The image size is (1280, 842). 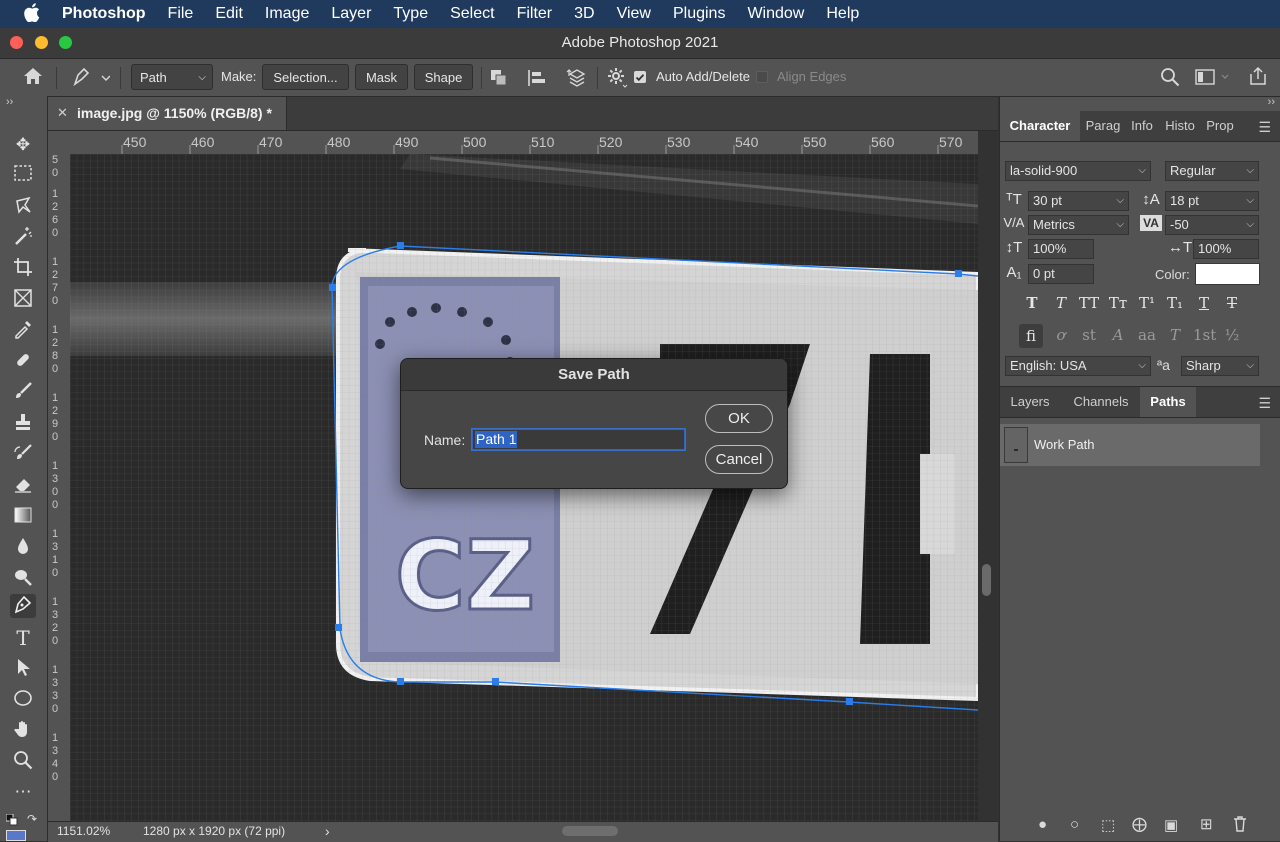 I want to click on new-path-icon: ⊞, so click(x=1206, y=824).